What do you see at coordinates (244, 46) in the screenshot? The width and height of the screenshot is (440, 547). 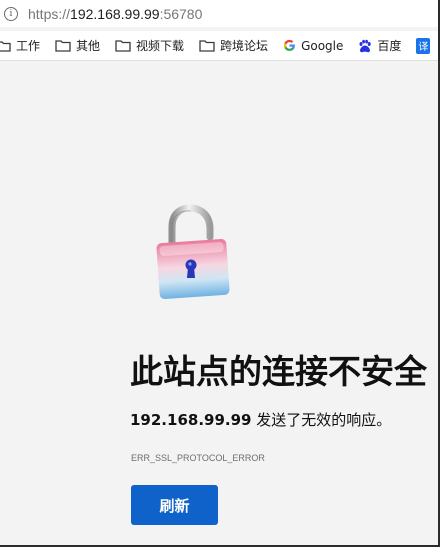 I see `bookmark-label: 跨境论坛` at bounding box center [244, 46].